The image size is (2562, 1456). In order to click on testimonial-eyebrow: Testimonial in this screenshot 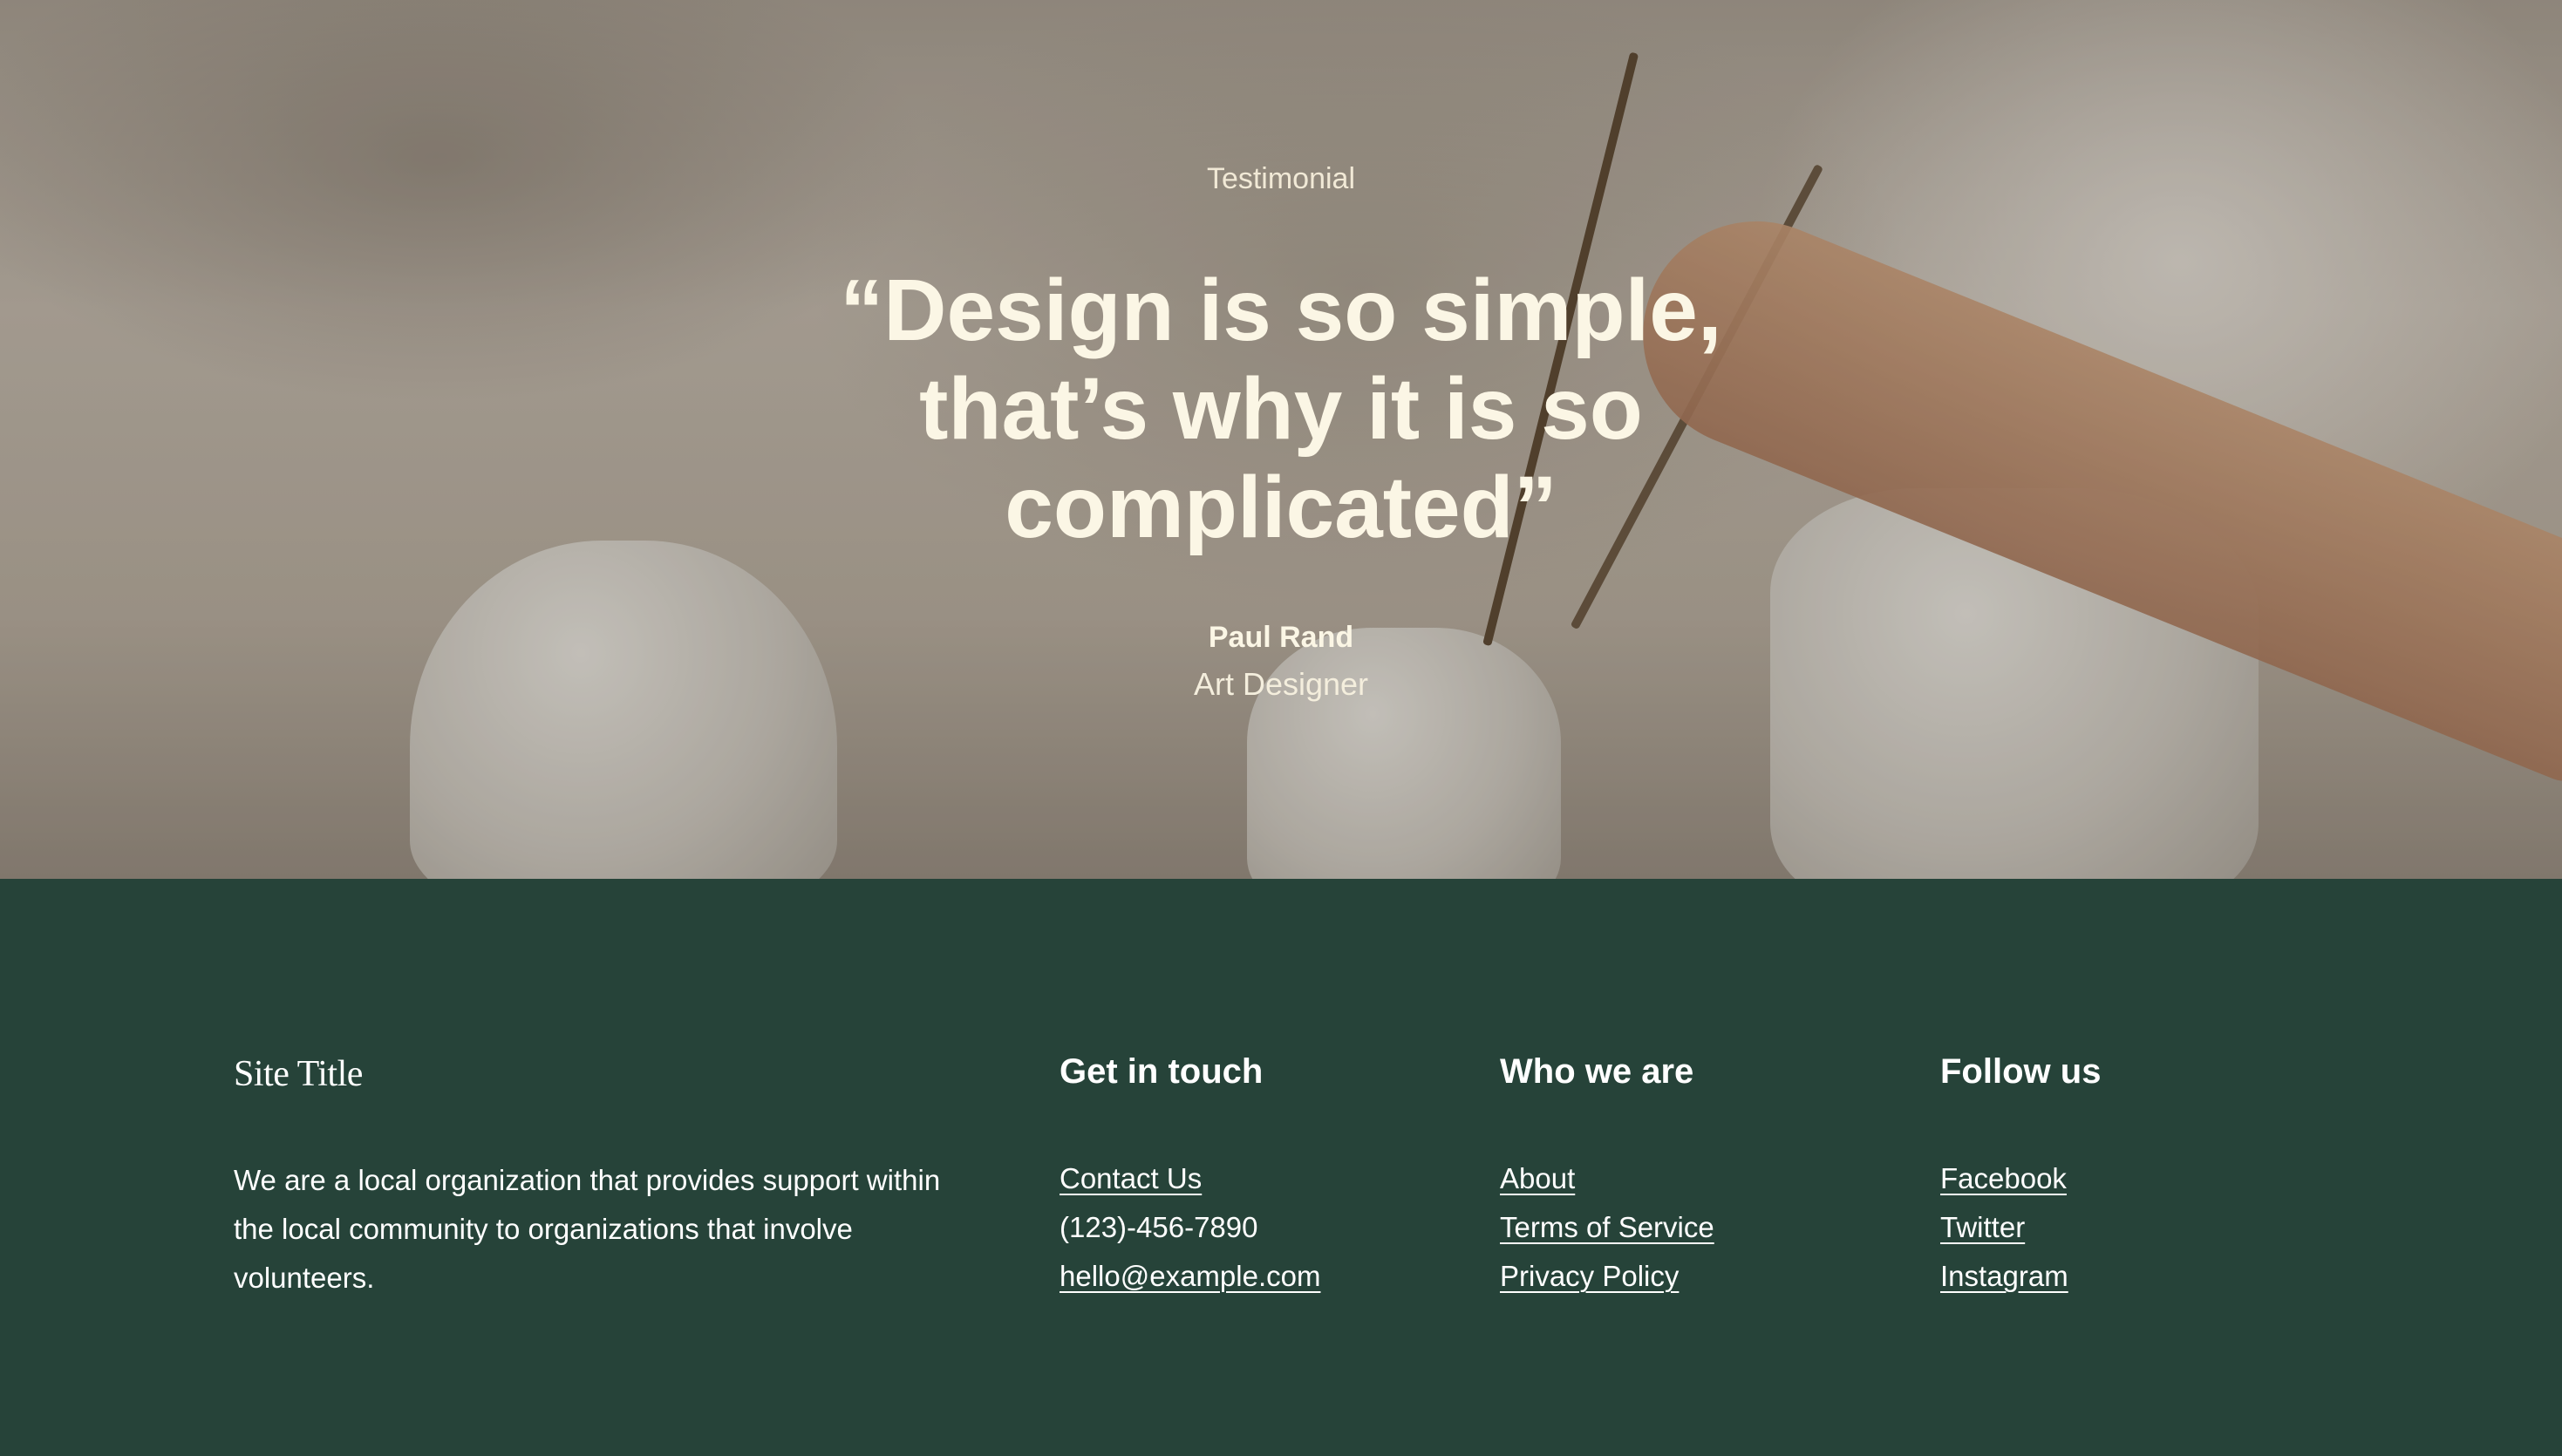, I will do `click(1281, 178)`.